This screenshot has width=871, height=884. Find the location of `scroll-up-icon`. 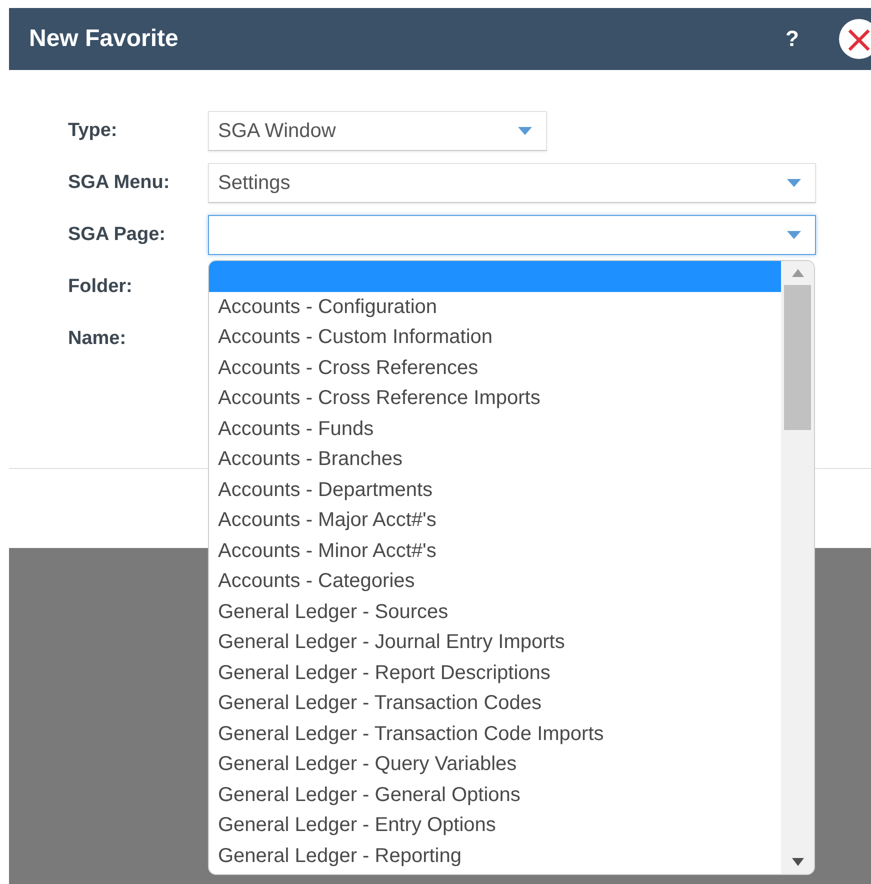

scroll-up-icon is located at coordinates (798, 273).